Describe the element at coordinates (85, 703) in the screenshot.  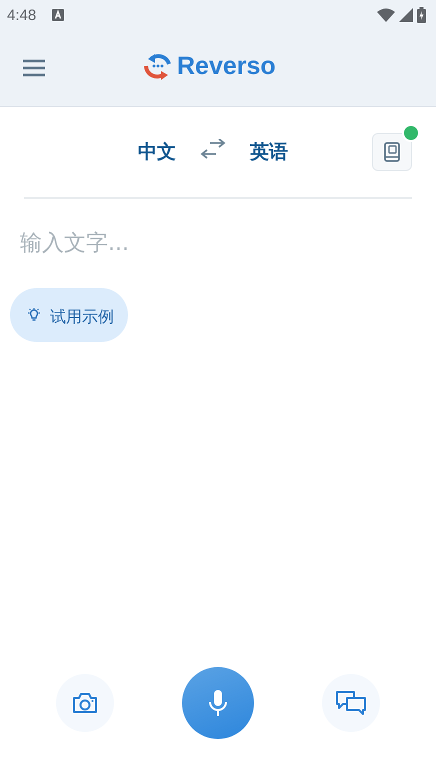
I see `camera-icon` at that location.